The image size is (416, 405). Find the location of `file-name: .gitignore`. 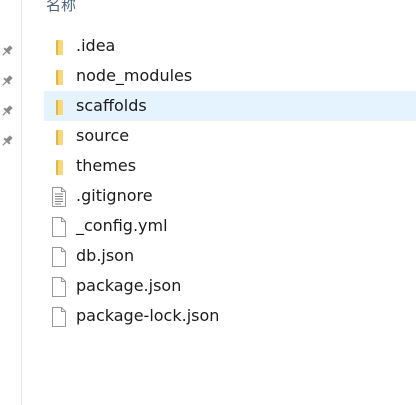

file-name: .gitignore is located at coordinates (114, 195).